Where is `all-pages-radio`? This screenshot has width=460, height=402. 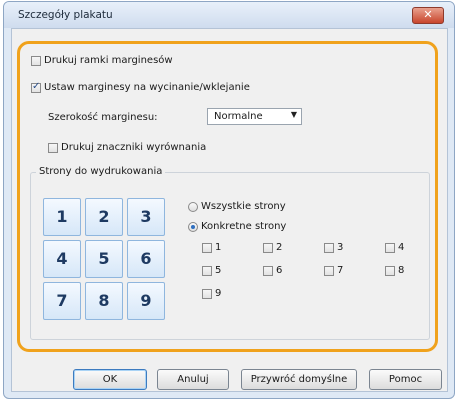
all-pages-radio is located at coordinates (193, 207).